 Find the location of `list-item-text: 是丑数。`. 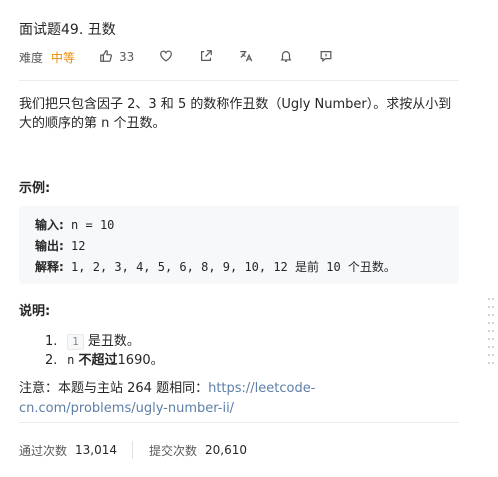

list-item-text: 是丑数。 is located at coordinates (113, 341).